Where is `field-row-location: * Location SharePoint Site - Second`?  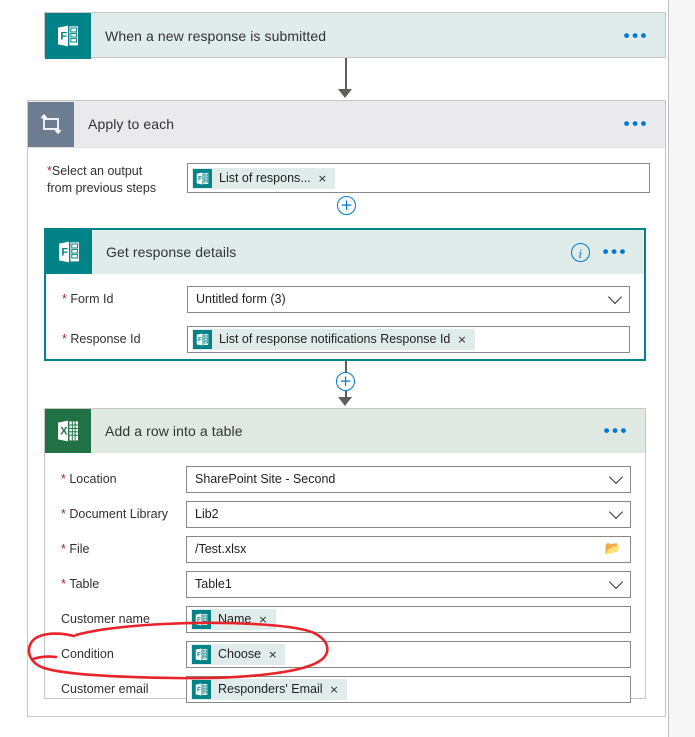 field-row-location: * Location SharePoint Site - Second is located at coordinates (345, 479).